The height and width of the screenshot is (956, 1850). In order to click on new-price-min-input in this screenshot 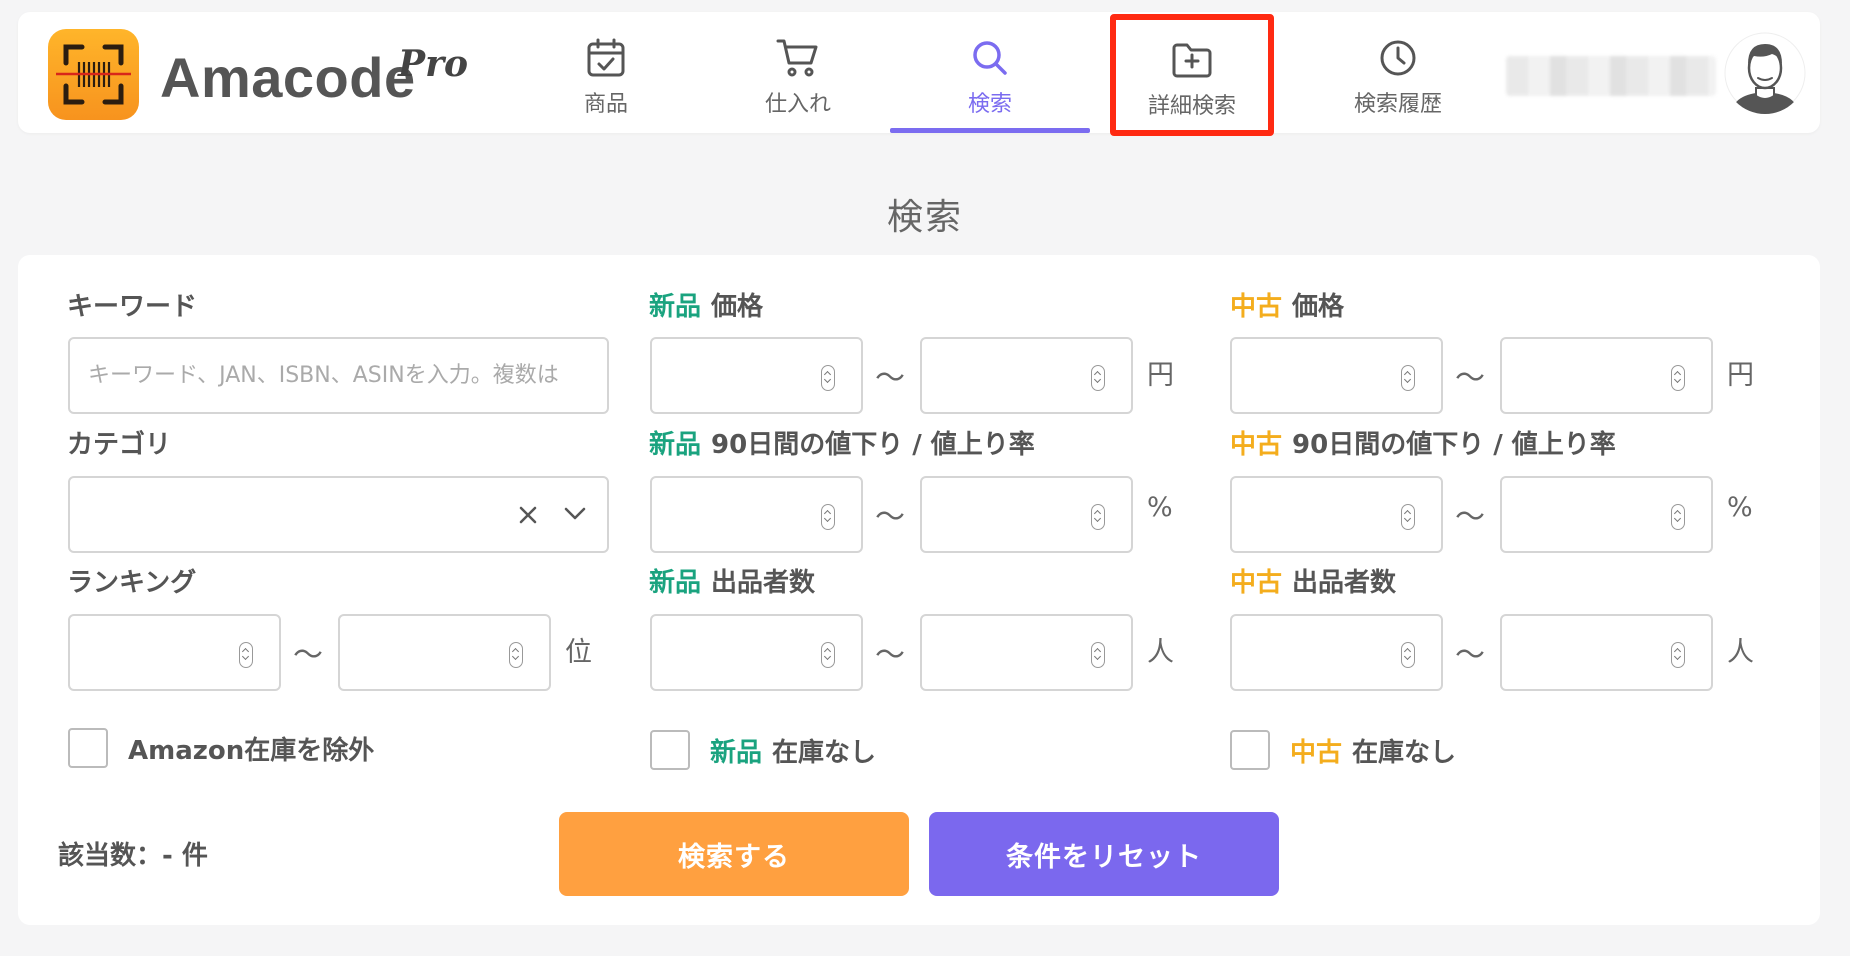, I will do `click(756, 375)`.